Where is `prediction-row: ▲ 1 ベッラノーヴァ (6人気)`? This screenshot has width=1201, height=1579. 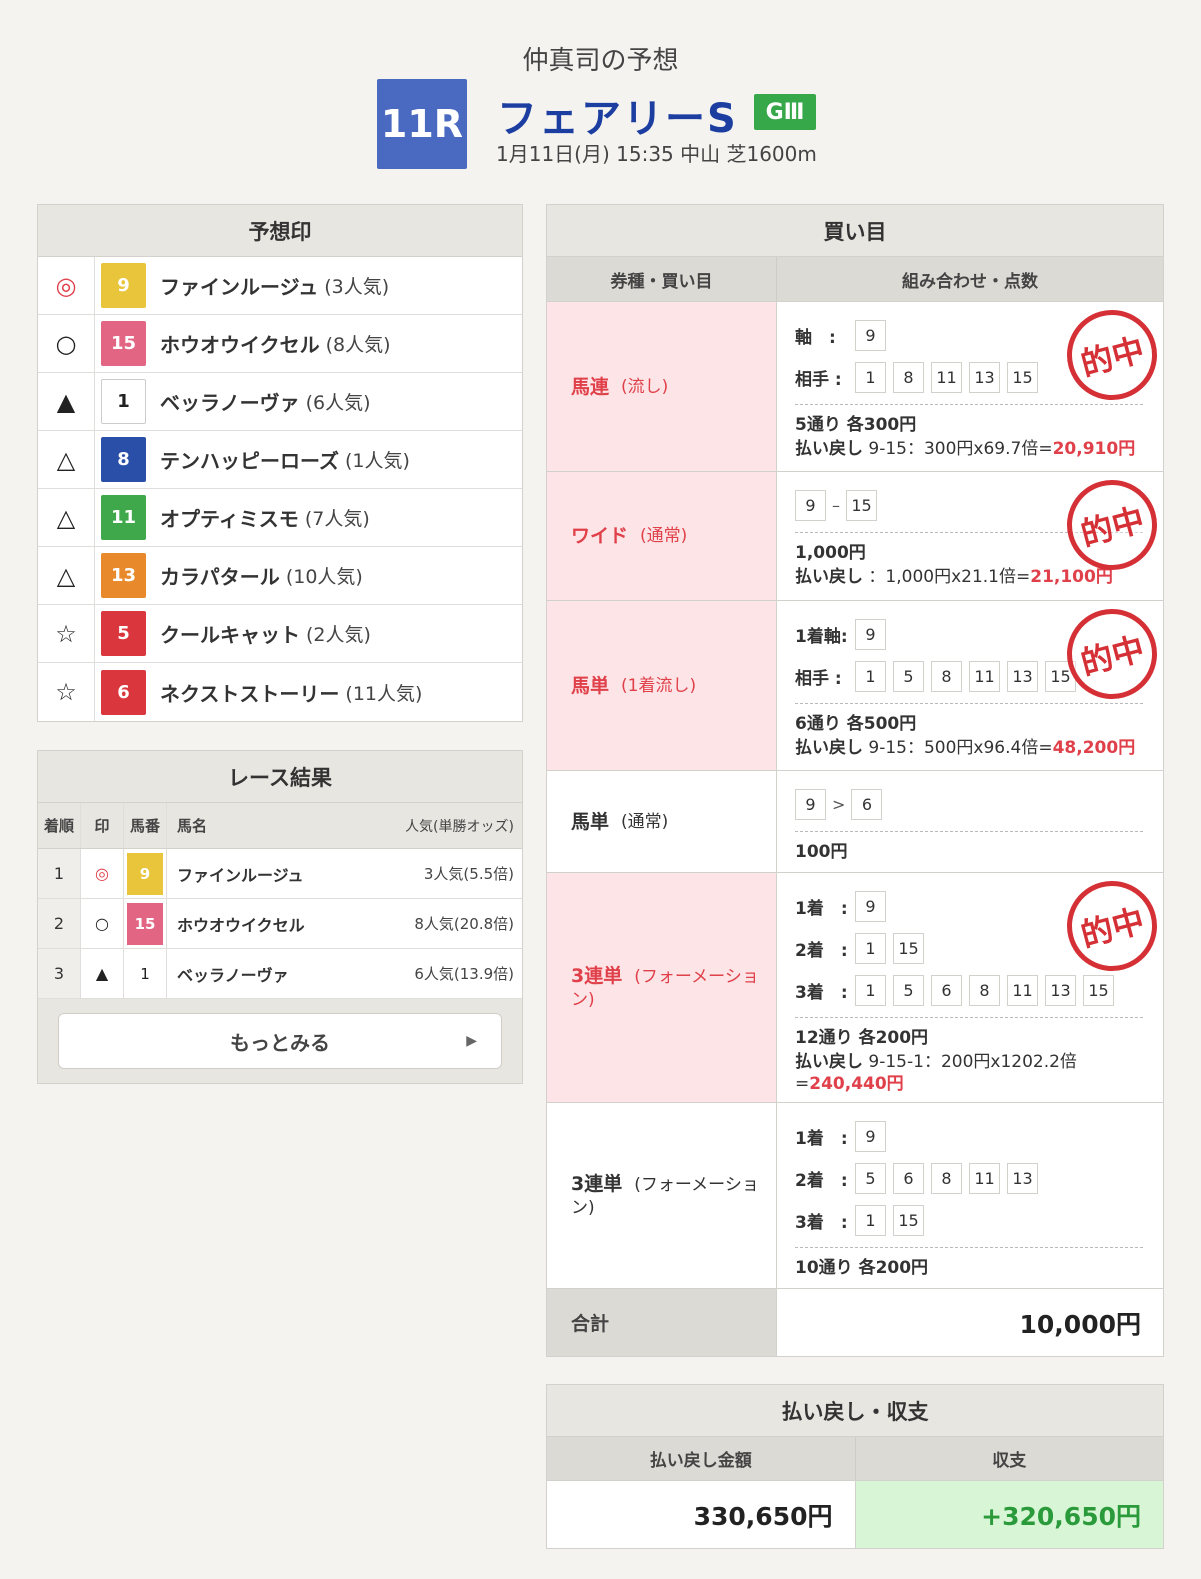
prediction-row: ▲ 1 ベッラノーヴァ (6人気) is located at coordinates (280, 402).